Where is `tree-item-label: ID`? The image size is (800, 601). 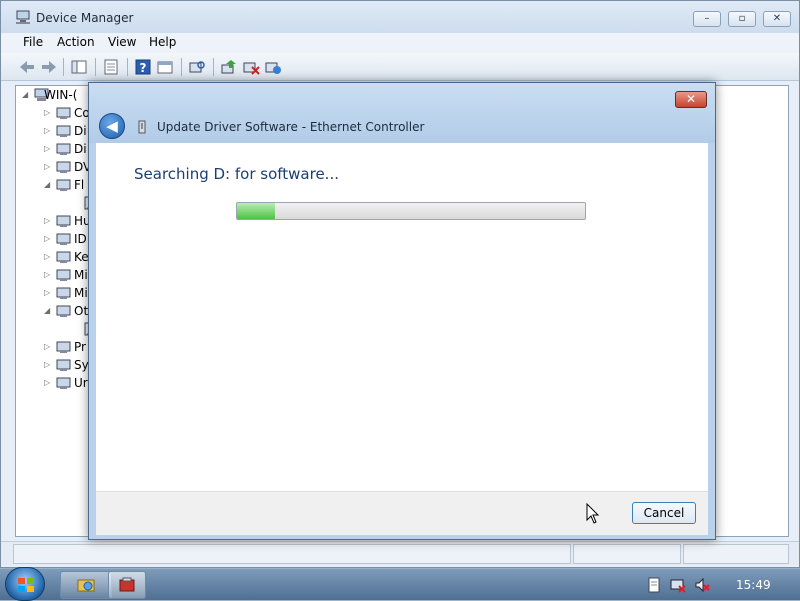 tree-item-label: ID is located at coordinates (80, 239).